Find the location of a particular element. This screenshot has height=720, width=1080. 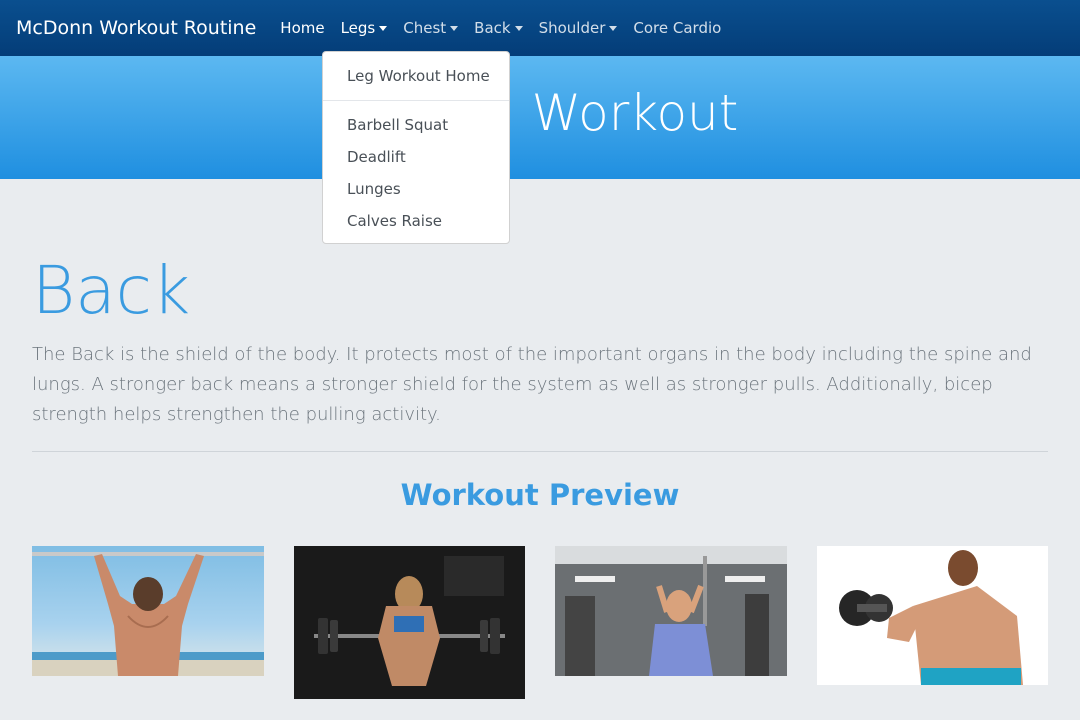

barbell-deadlift-photo is located at coordinates (409, 622).